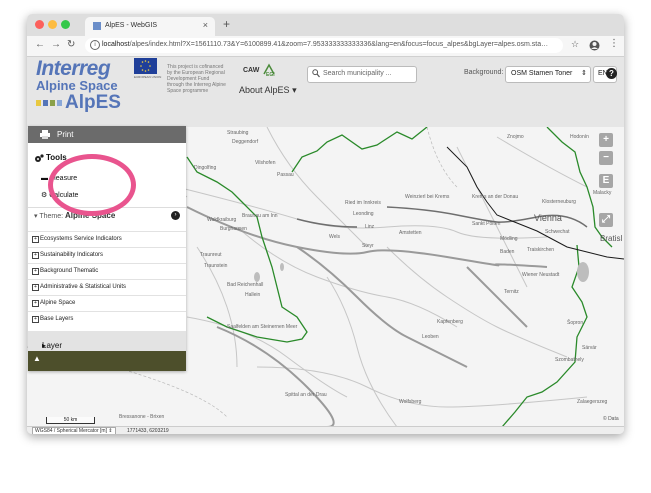  I want to click on map-attribution: © Data, so click(611, 419).